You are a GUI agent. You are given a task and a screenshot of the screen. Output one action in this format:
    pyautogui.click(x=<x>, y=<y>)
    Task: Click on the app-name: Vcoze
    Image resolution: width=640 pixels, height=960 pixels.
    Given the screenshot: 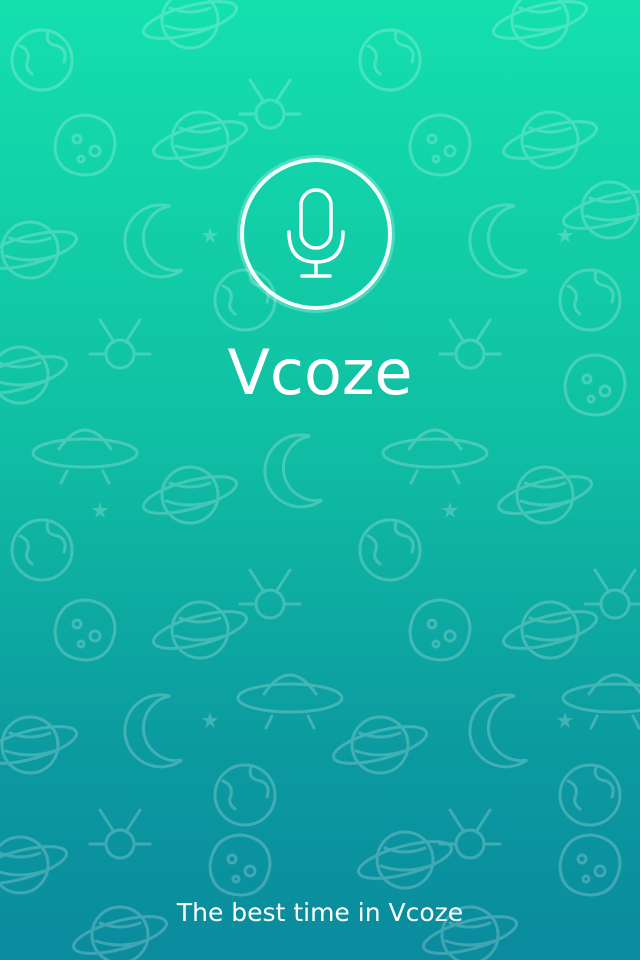 What is the action you would take?
    pyautogui.click(x=320, y=372)
    